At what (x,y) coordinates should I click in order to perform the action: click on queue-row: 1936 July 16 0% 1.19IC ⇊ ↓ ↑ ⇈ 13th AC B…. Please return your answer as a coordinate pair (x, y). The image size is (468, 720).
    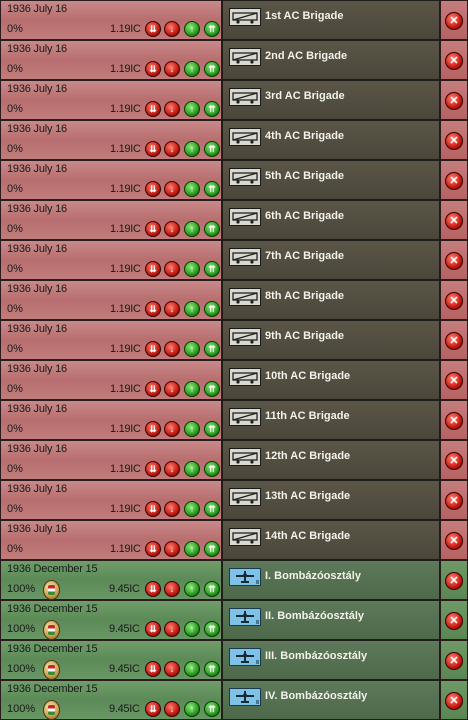
    Looking at the image, I should click on (234, 500).